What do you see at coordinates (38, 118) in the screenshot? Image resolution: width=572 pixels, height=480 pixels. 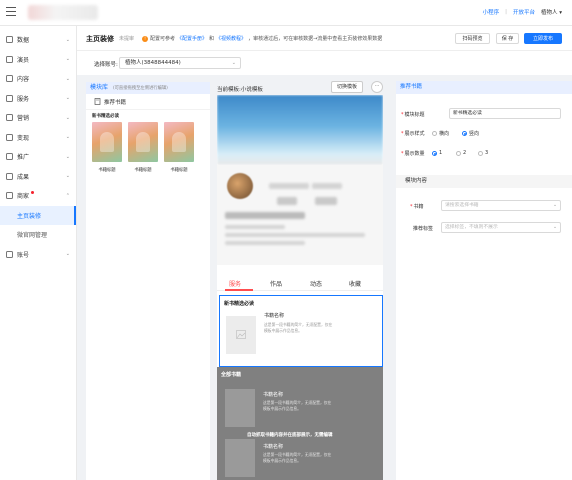 I see `sidebar-item-marketing: 营销 ⌄` at bounding box center [38, 118].